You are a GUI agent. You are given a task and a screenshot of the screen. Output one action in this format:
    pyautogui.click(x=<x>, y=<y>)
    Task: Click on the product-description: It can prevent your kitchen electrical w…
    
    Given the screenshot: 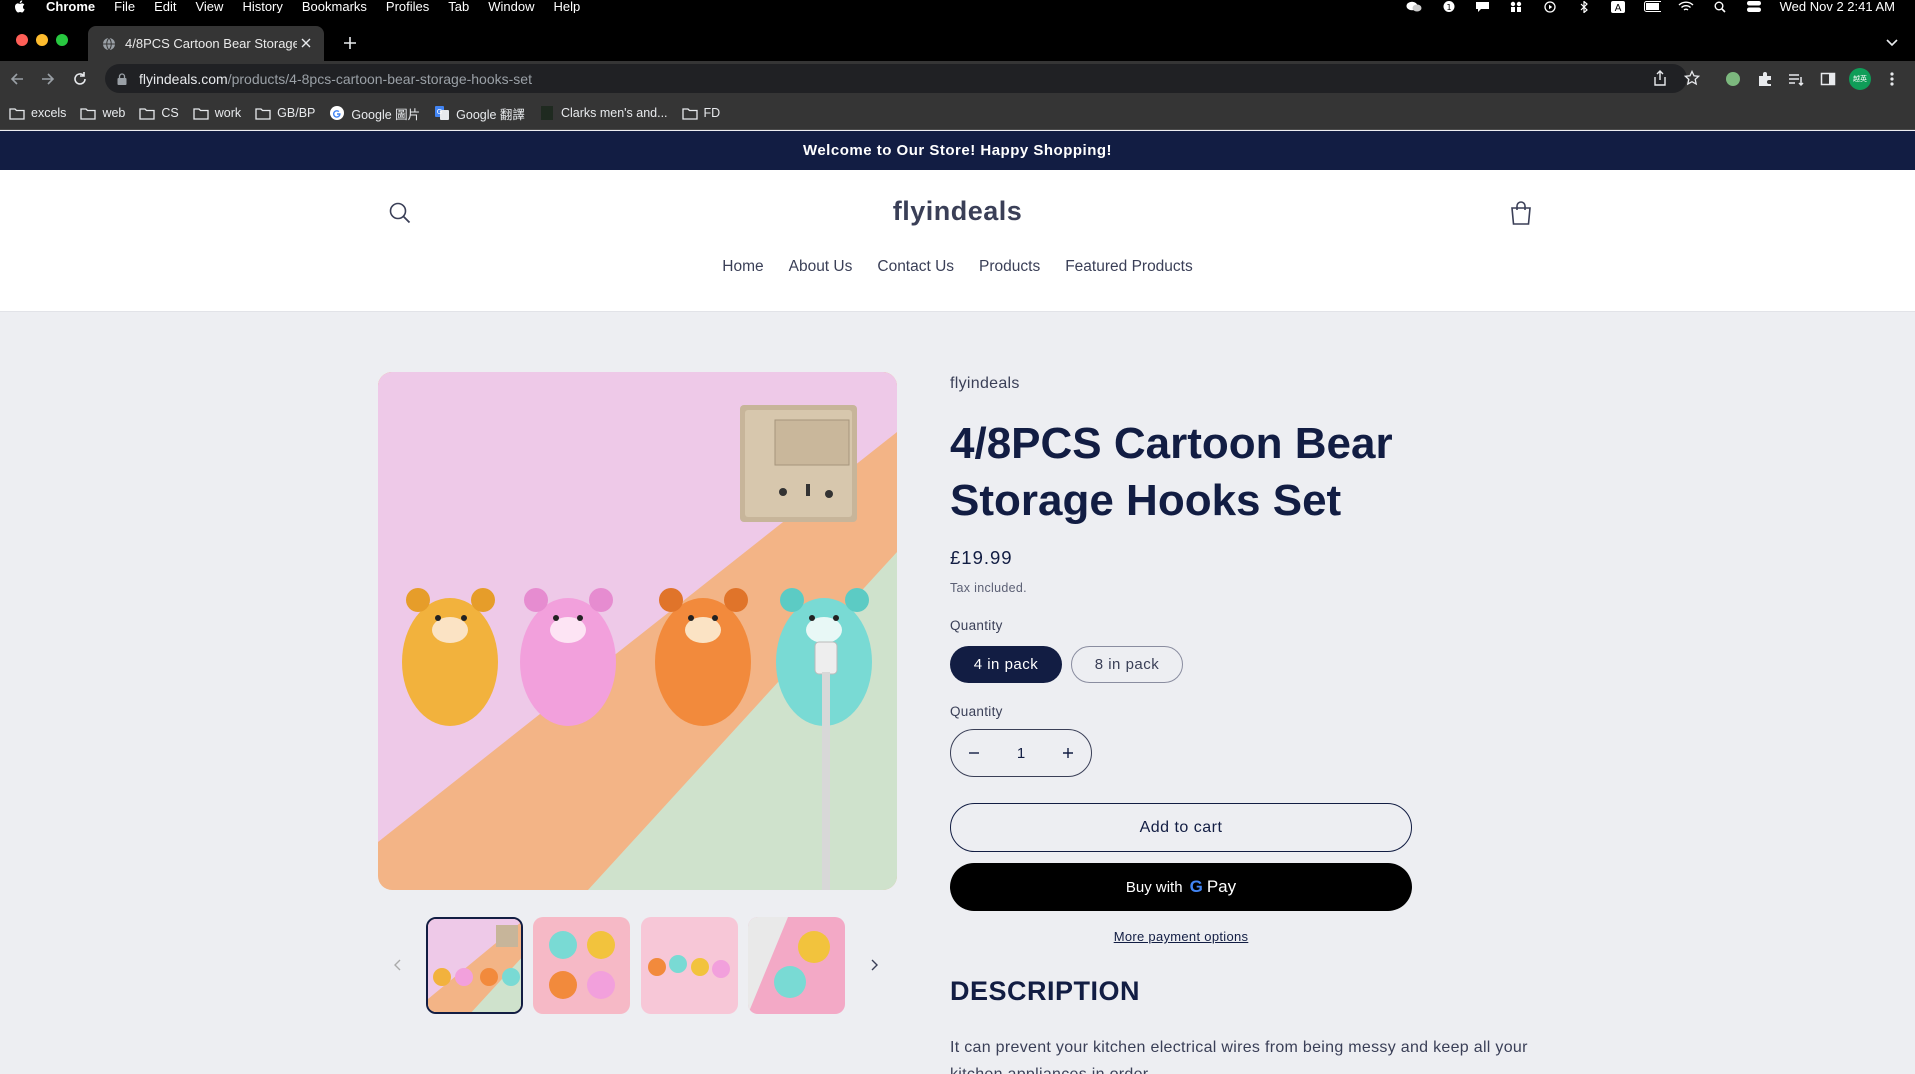 What is the action you would take?
    pyautogui.click(x=1239, y=1056)
    